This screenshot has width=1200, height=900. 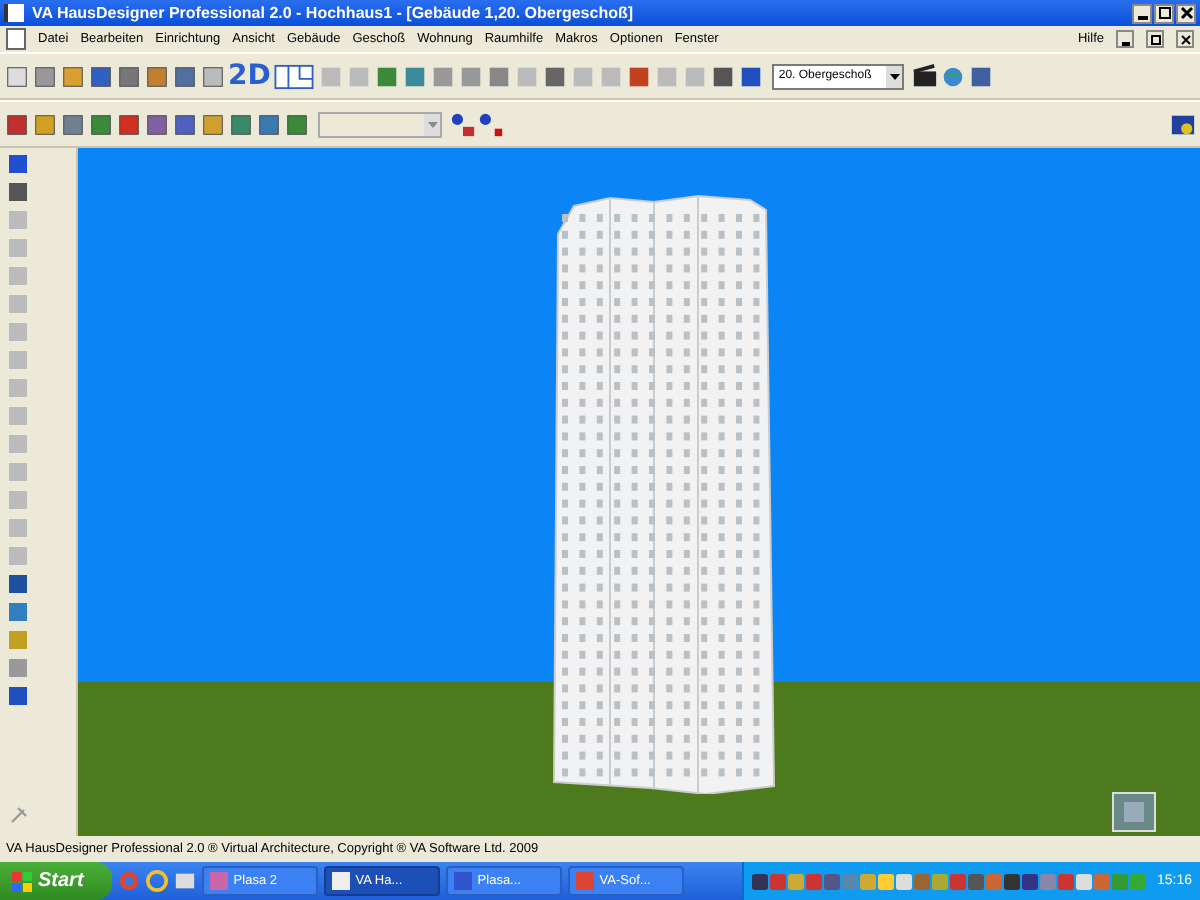 I want to click on window-title: VA HausDesigner Professional 2.0 - Hochhaus1 - [Gebäude 1,20. Obergeschoß], so click(x=333, y=13).